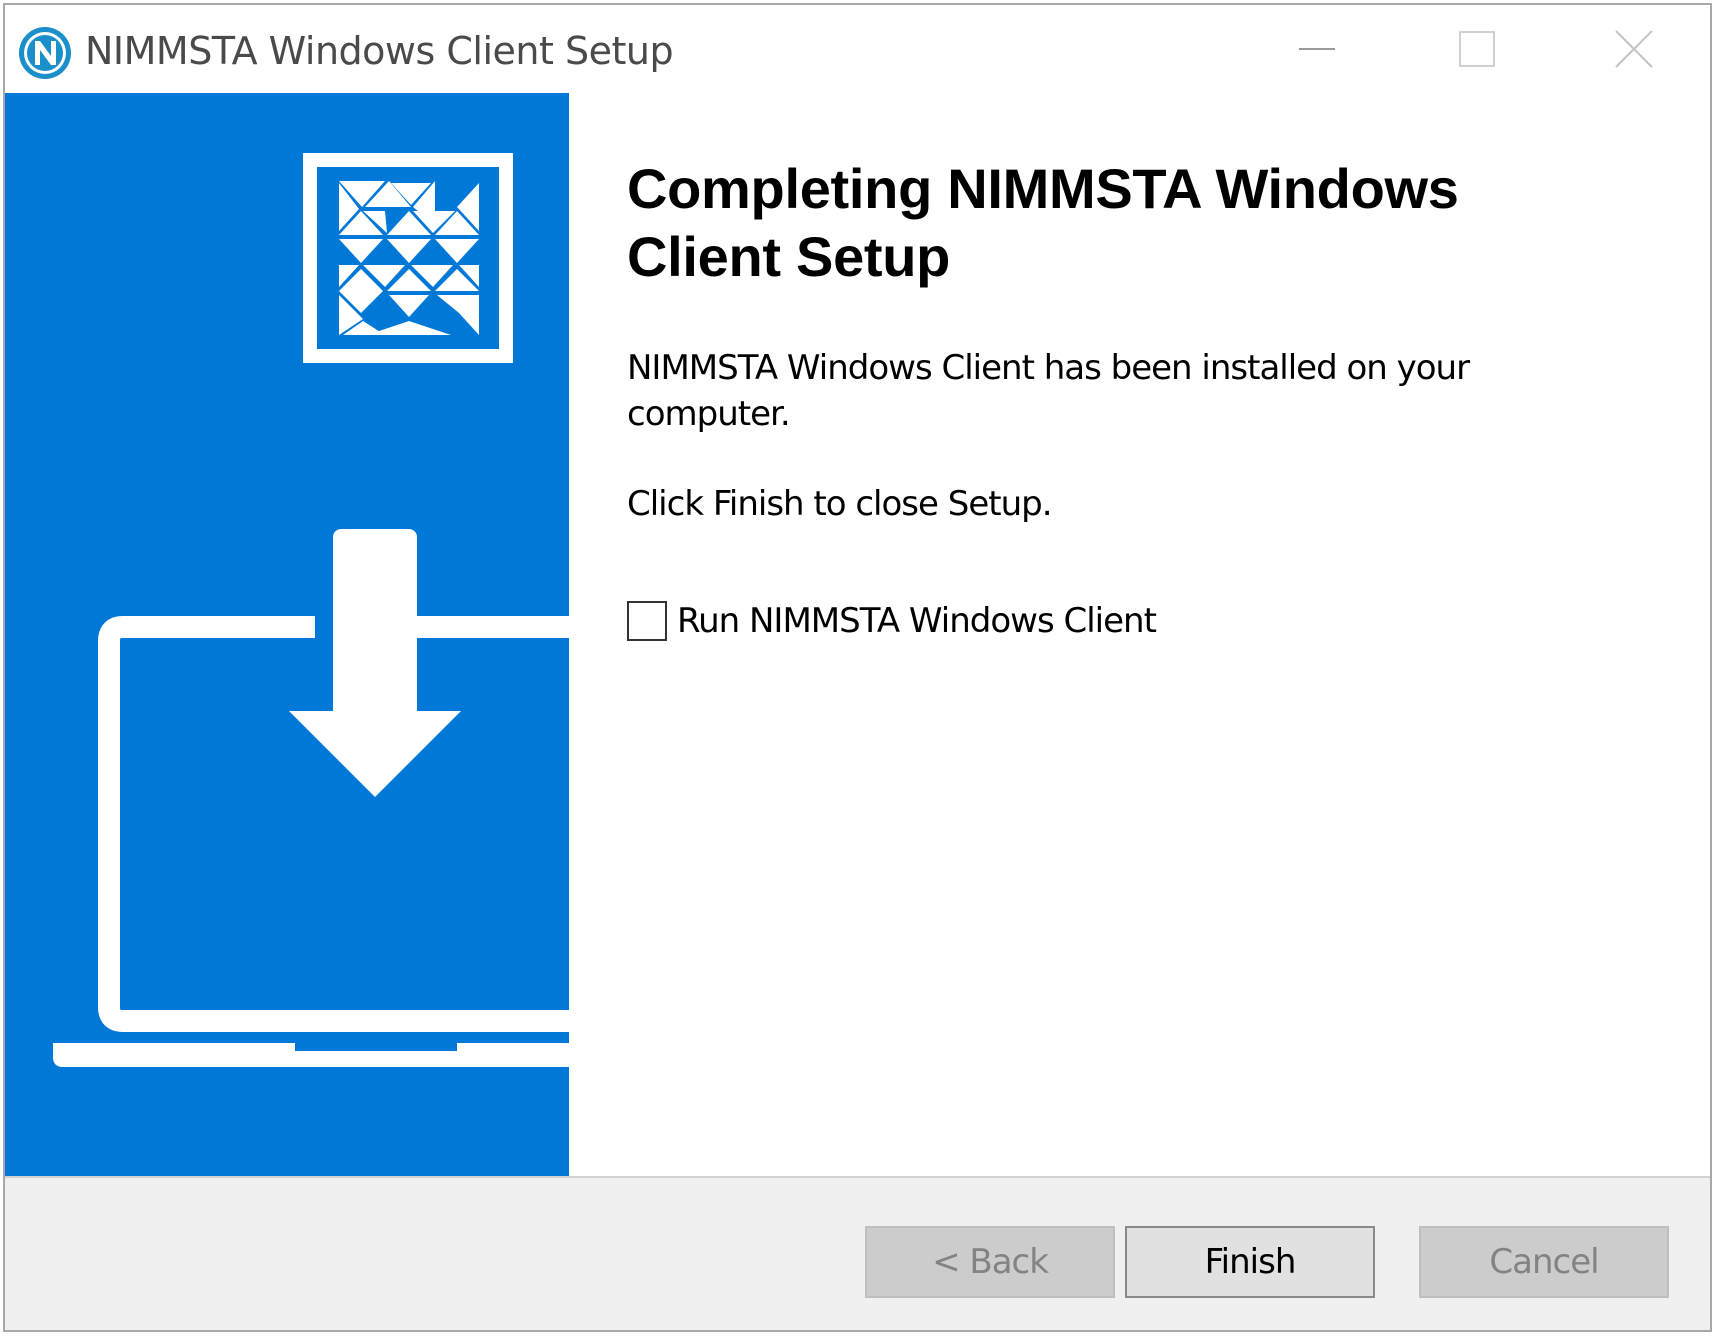 This screenshot has width=1718, height=1339. What do you see at coordinates (1250, 1262) in the screenshot?
I see `finish-button: Finish` at bounding box center [1250, 1262].